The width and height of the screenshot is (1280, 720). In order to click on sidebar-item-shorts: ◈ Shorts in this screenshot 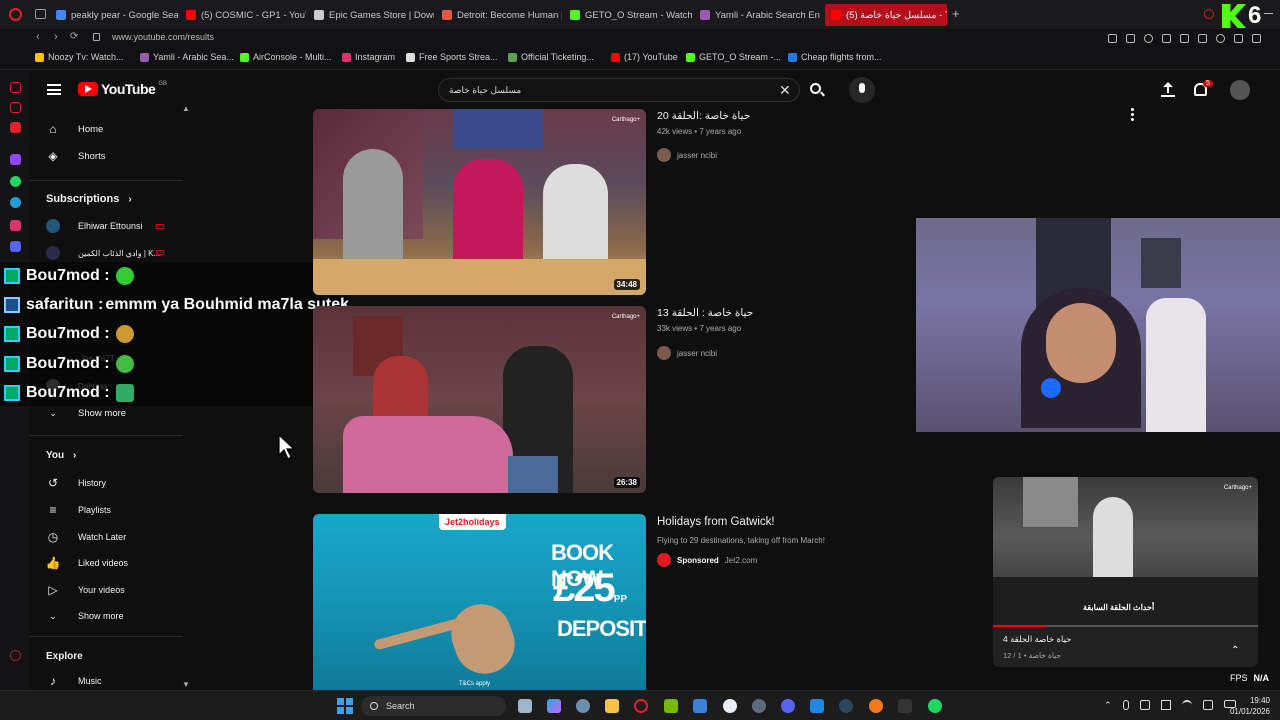, I will do `click(75, 156)`.